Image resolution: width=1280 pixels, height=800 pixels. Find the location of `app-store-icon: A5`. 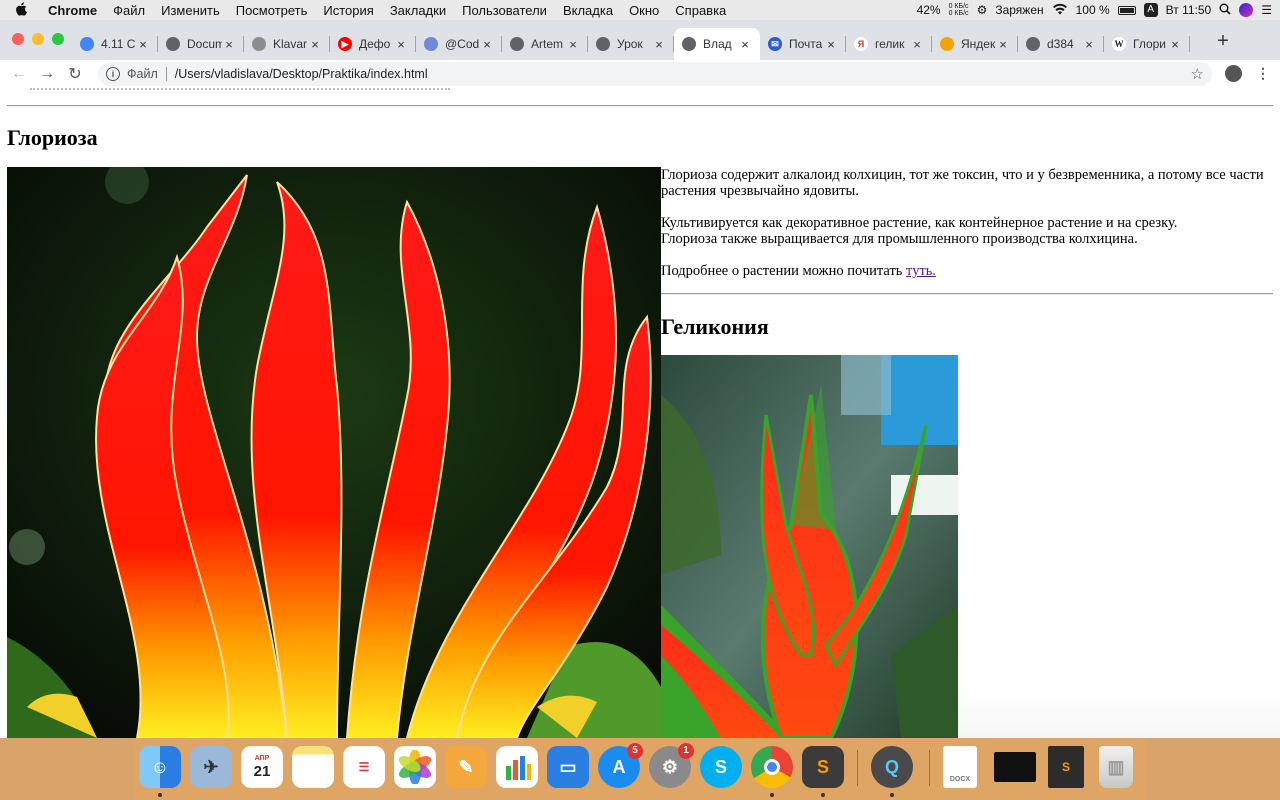

app-store-icon: A5 is located at coordinates (620, 765).